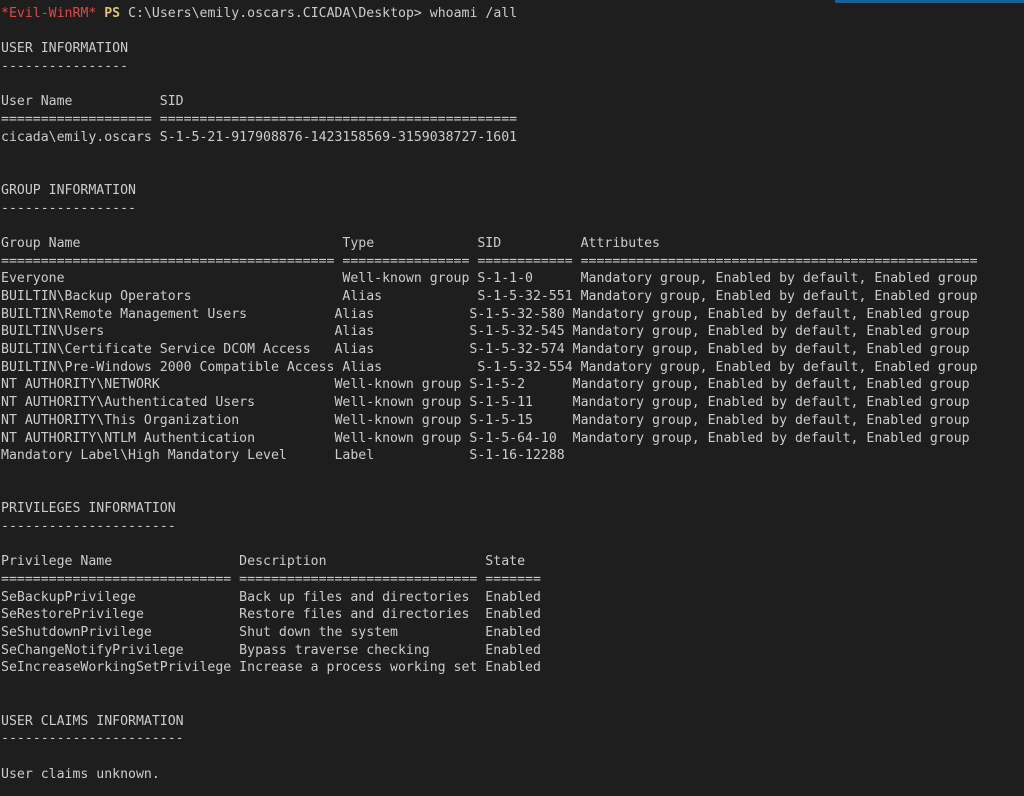 This screenshot has width=1024, height=796. Describe the element at coordinates (92, 102) in the screenshot. I see `user-info-header: User Name SID` at that location.